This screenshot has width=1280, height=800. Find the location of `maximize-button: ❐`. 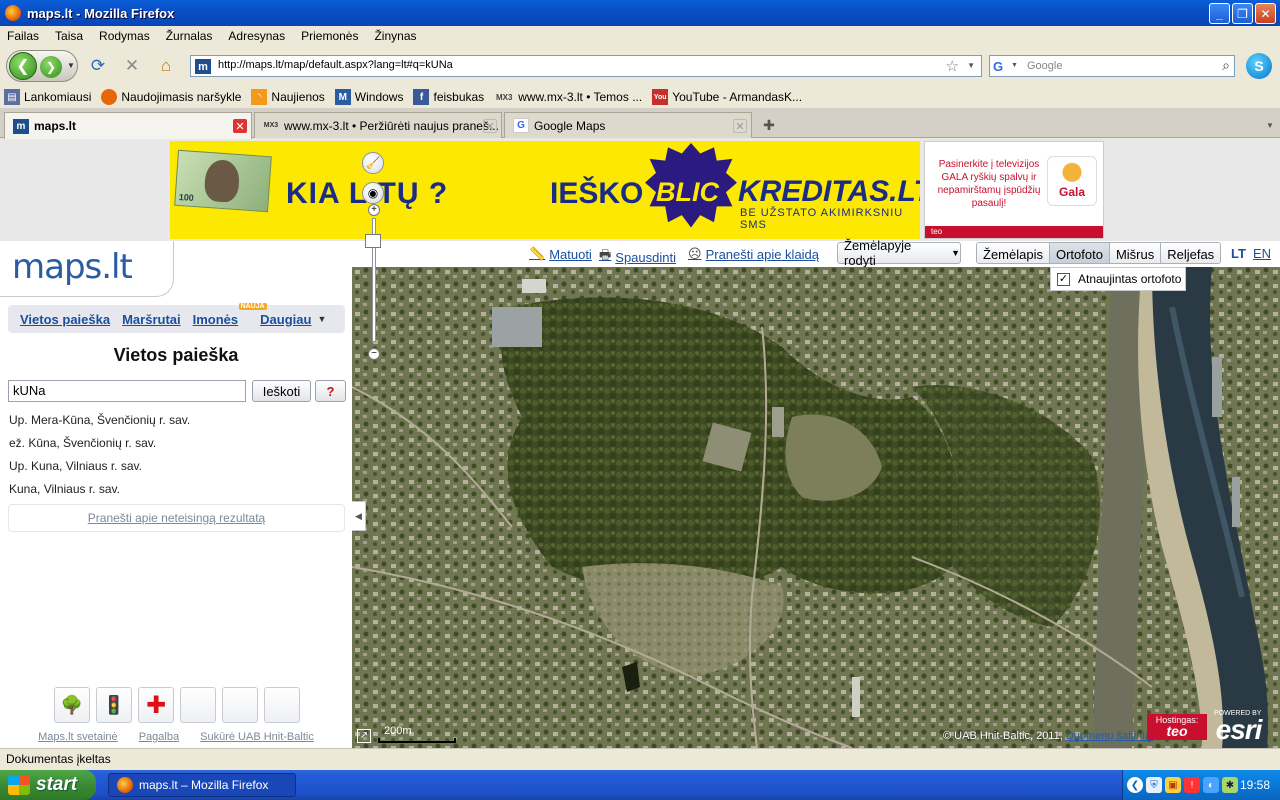

maximize-button: ❐ is located at coordinates (1242, 13).